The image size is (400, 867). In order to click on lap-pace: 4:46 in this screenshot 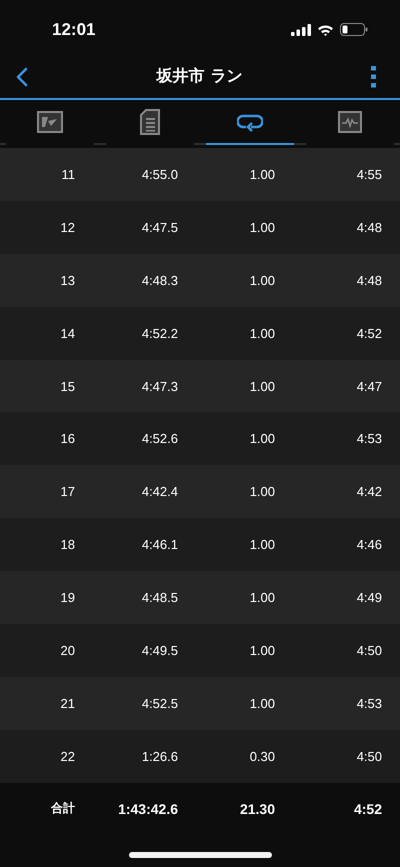, I will do `click(369, 544)`.